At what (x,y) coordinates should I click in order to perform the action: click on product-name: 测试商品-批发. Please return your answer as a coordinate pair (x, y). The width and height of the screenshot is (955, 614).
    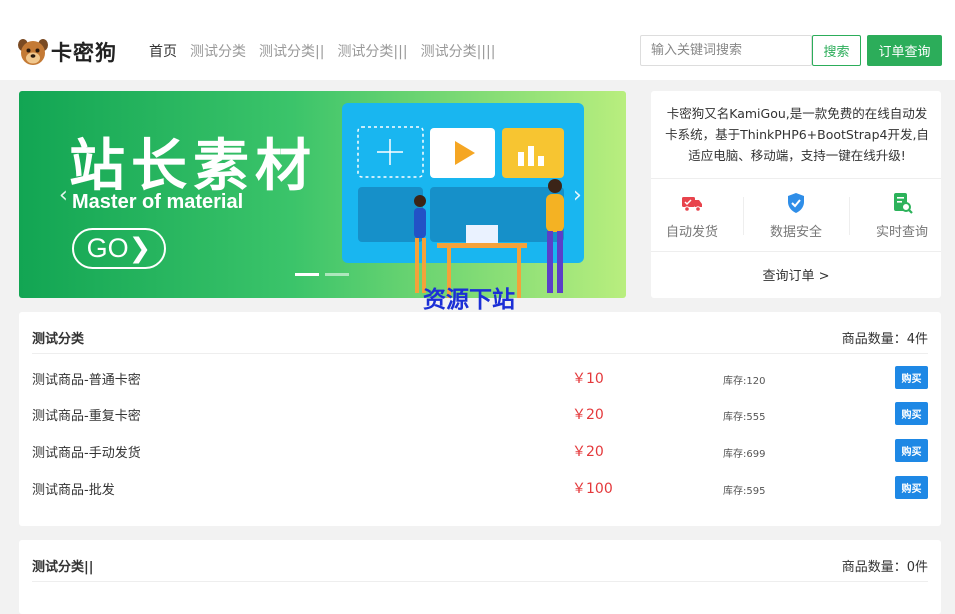
    Looking at the image, I should click on (73, 488).